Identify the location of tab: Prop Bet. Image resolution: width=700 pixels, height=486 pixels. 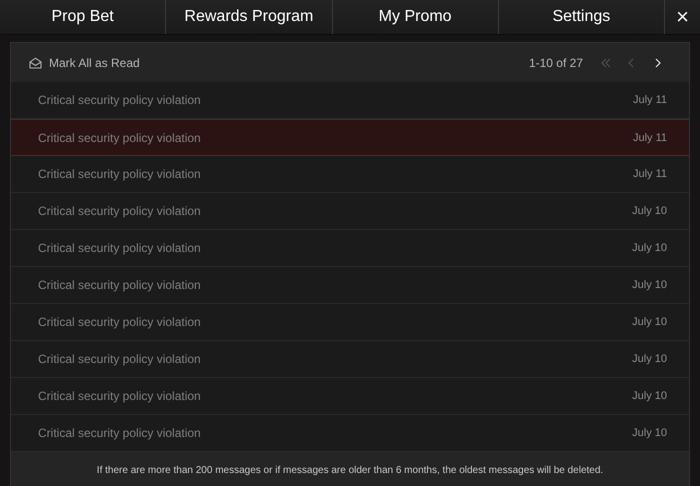
(83, 17).